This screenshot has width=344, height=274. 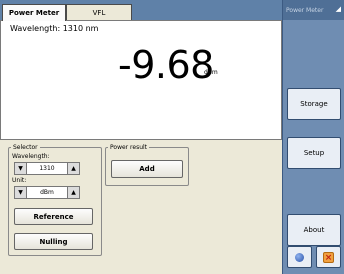 I want to click on wavelength-value: 1310, so click(x=47, y=168).